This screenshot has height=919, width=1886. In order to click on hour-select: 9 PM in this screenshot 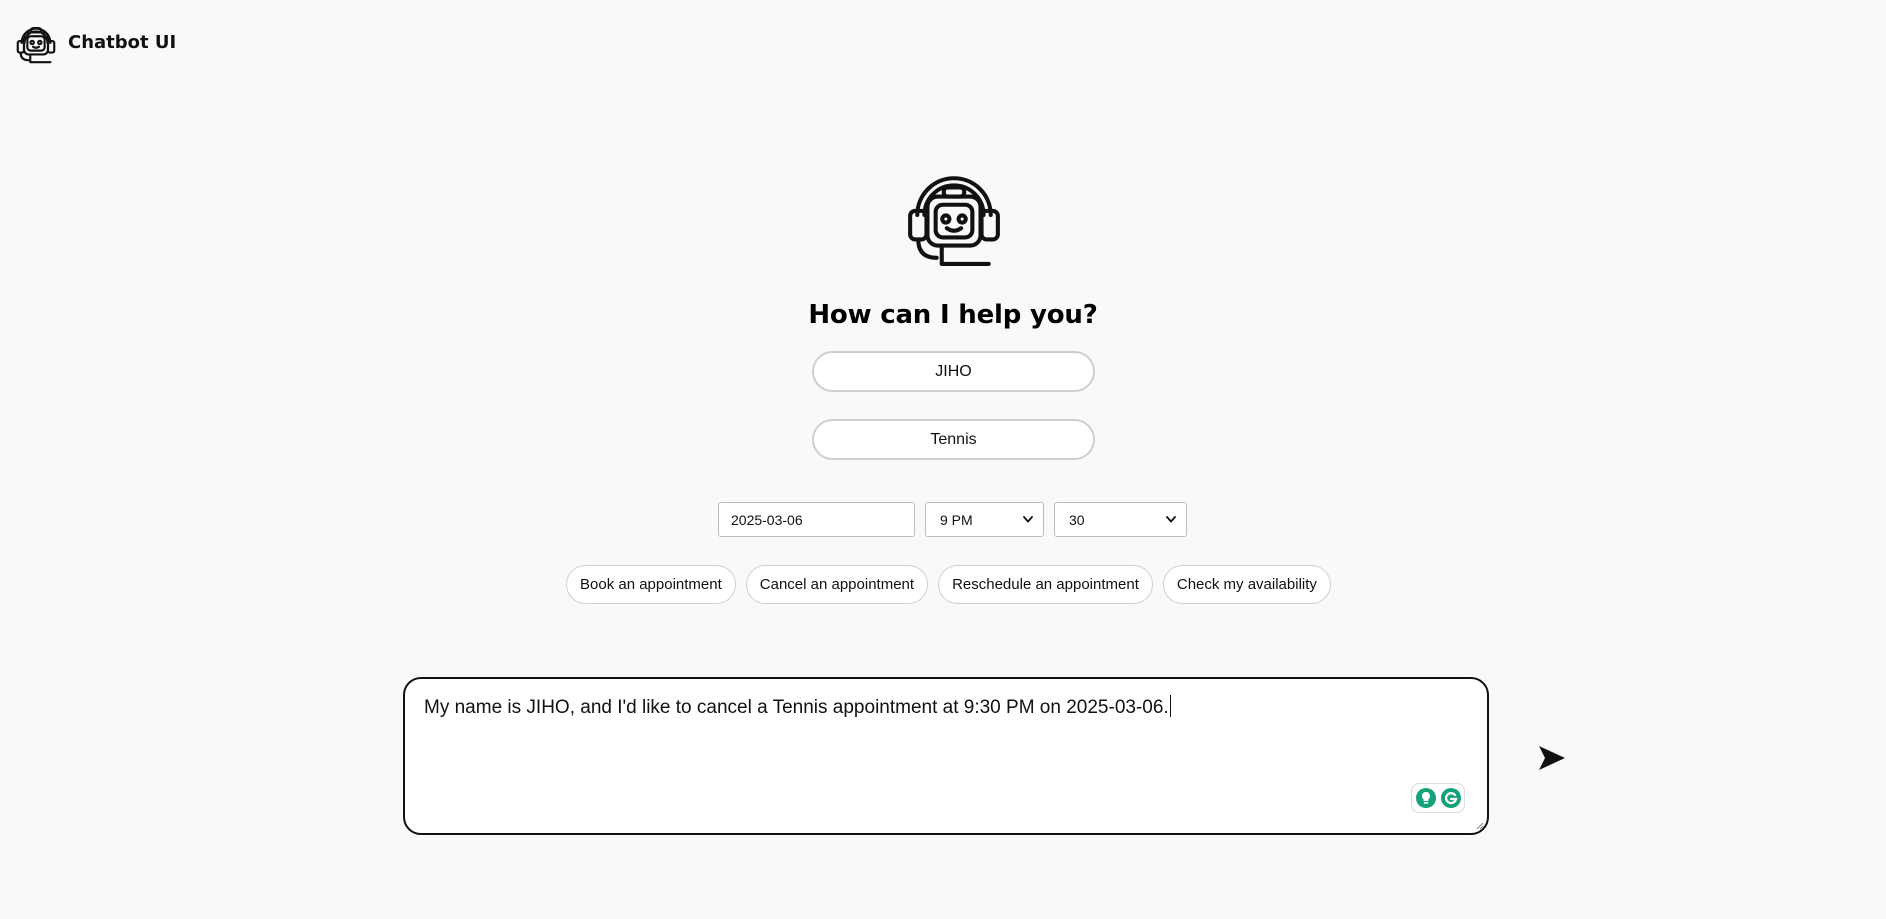, I will do `click(984, 519)`.